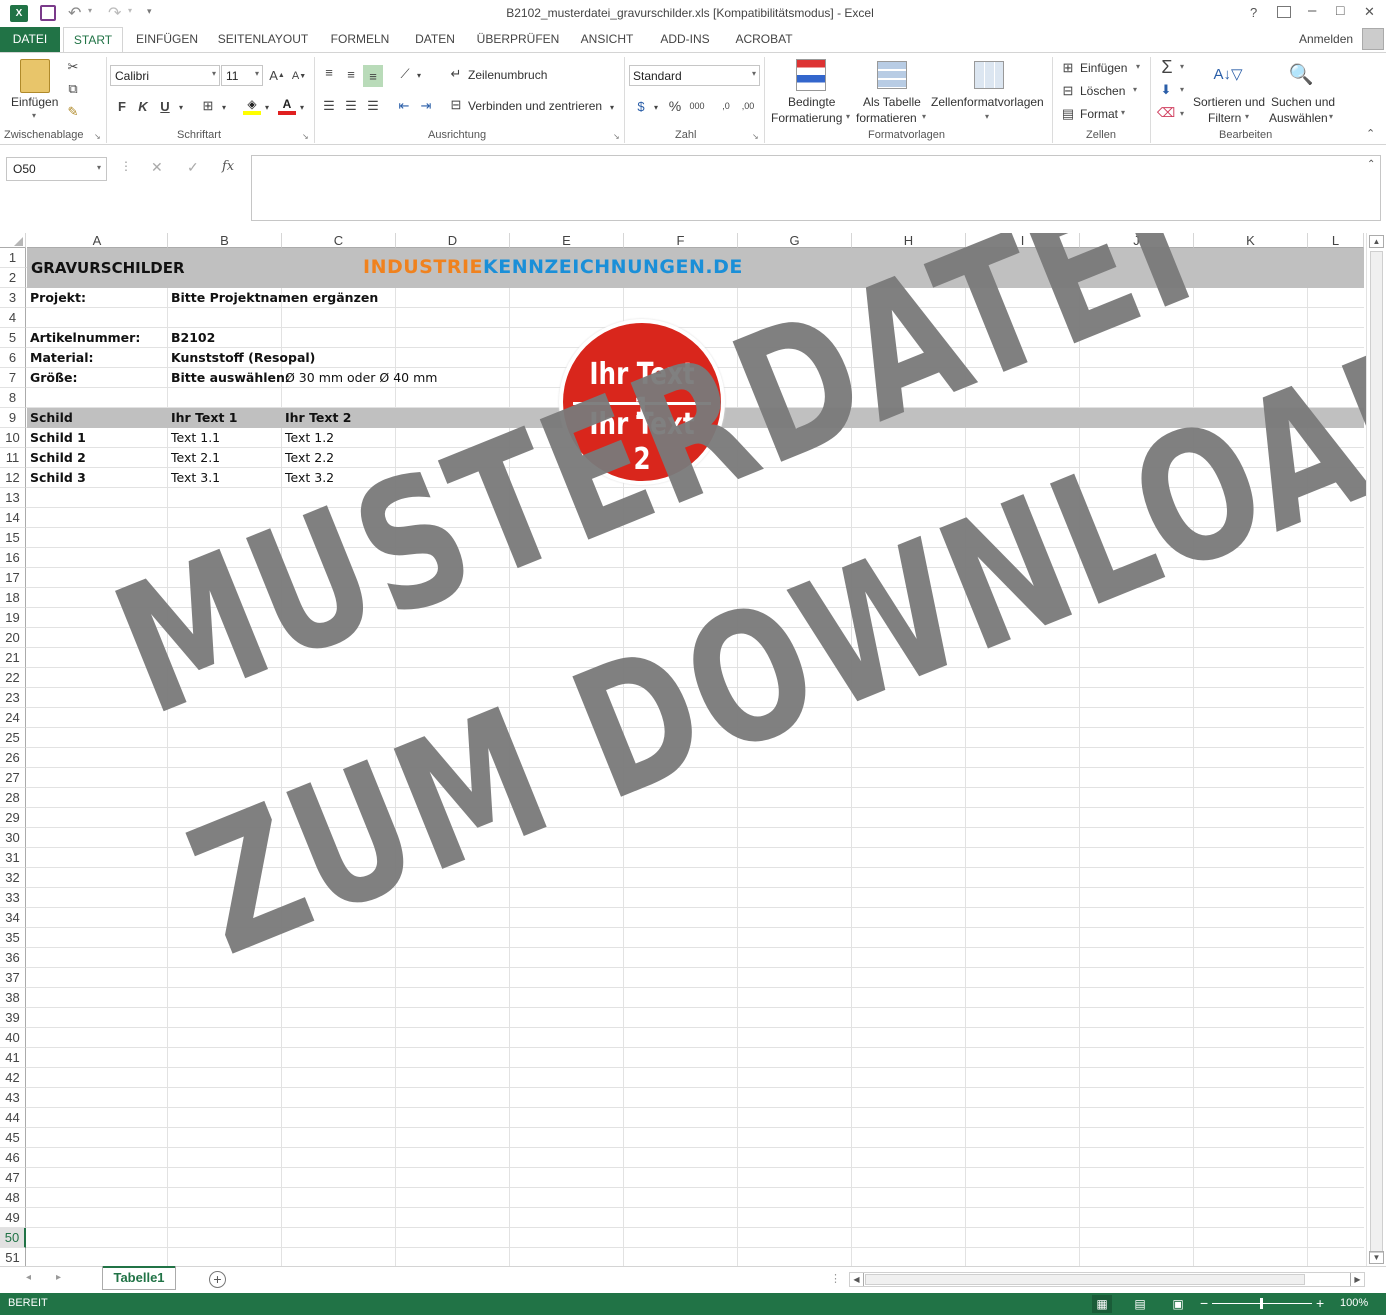 The height and width of the screenshot is (1315, 1386). I want to click on borders-icon: ⊞, so click(208, 106).